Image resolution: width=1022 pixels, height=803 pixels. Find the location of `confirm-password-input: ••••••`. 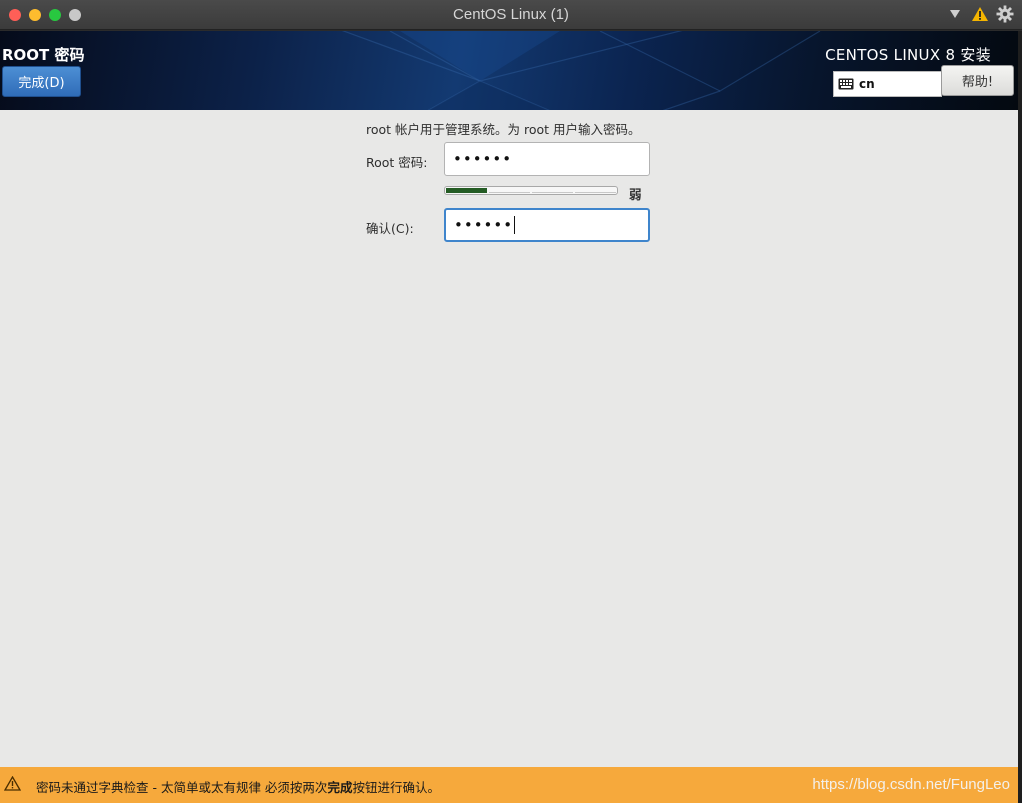

confirm-password-input: •••••• is located at coordinates (547, 225).